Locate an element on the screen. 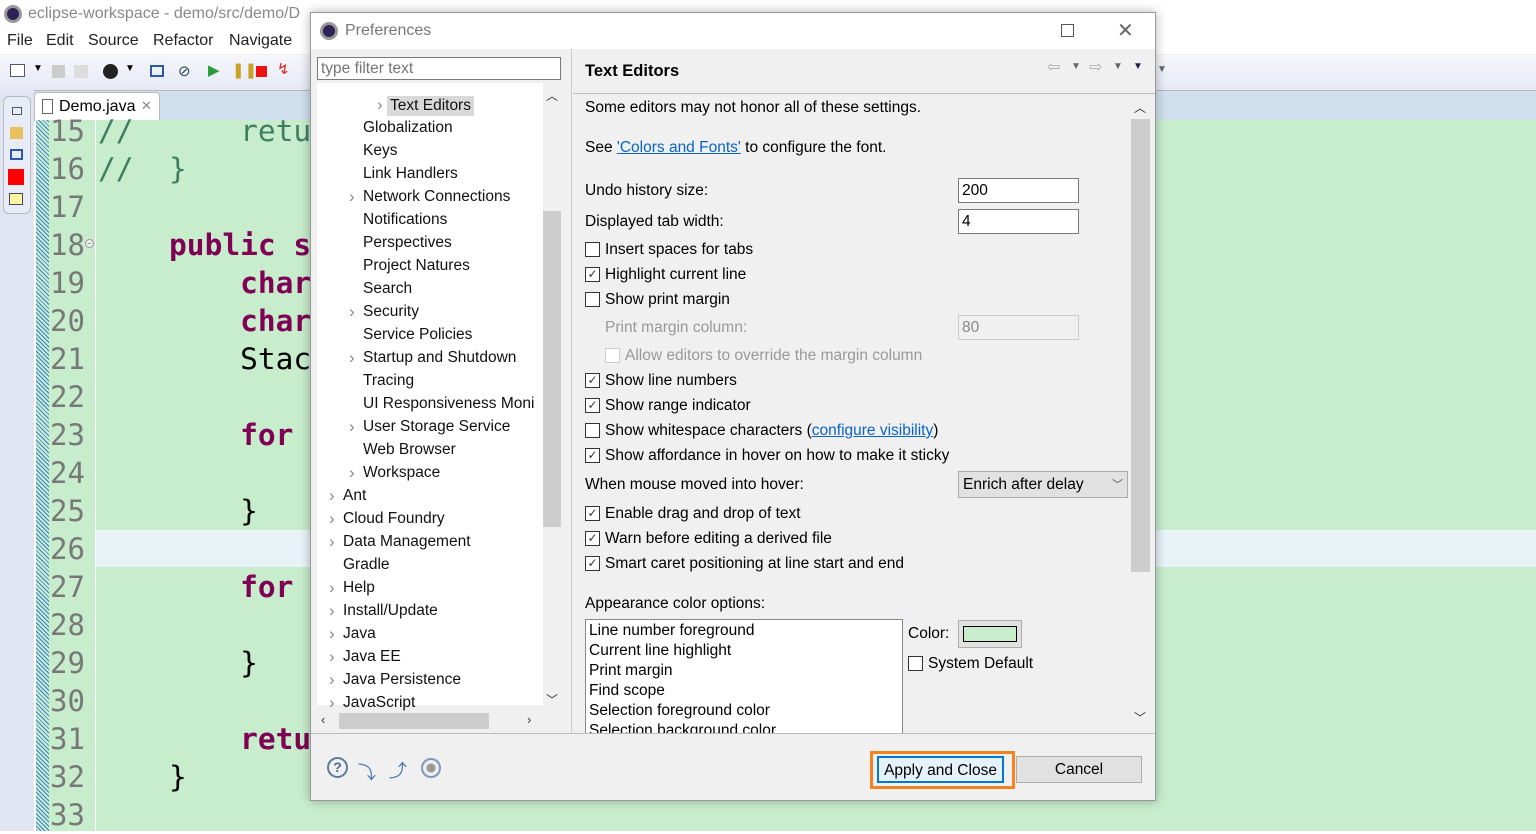 The width and height of the screenshot is (1536, 834). resume-icon: ▶ is located at coordinates (214, 70).